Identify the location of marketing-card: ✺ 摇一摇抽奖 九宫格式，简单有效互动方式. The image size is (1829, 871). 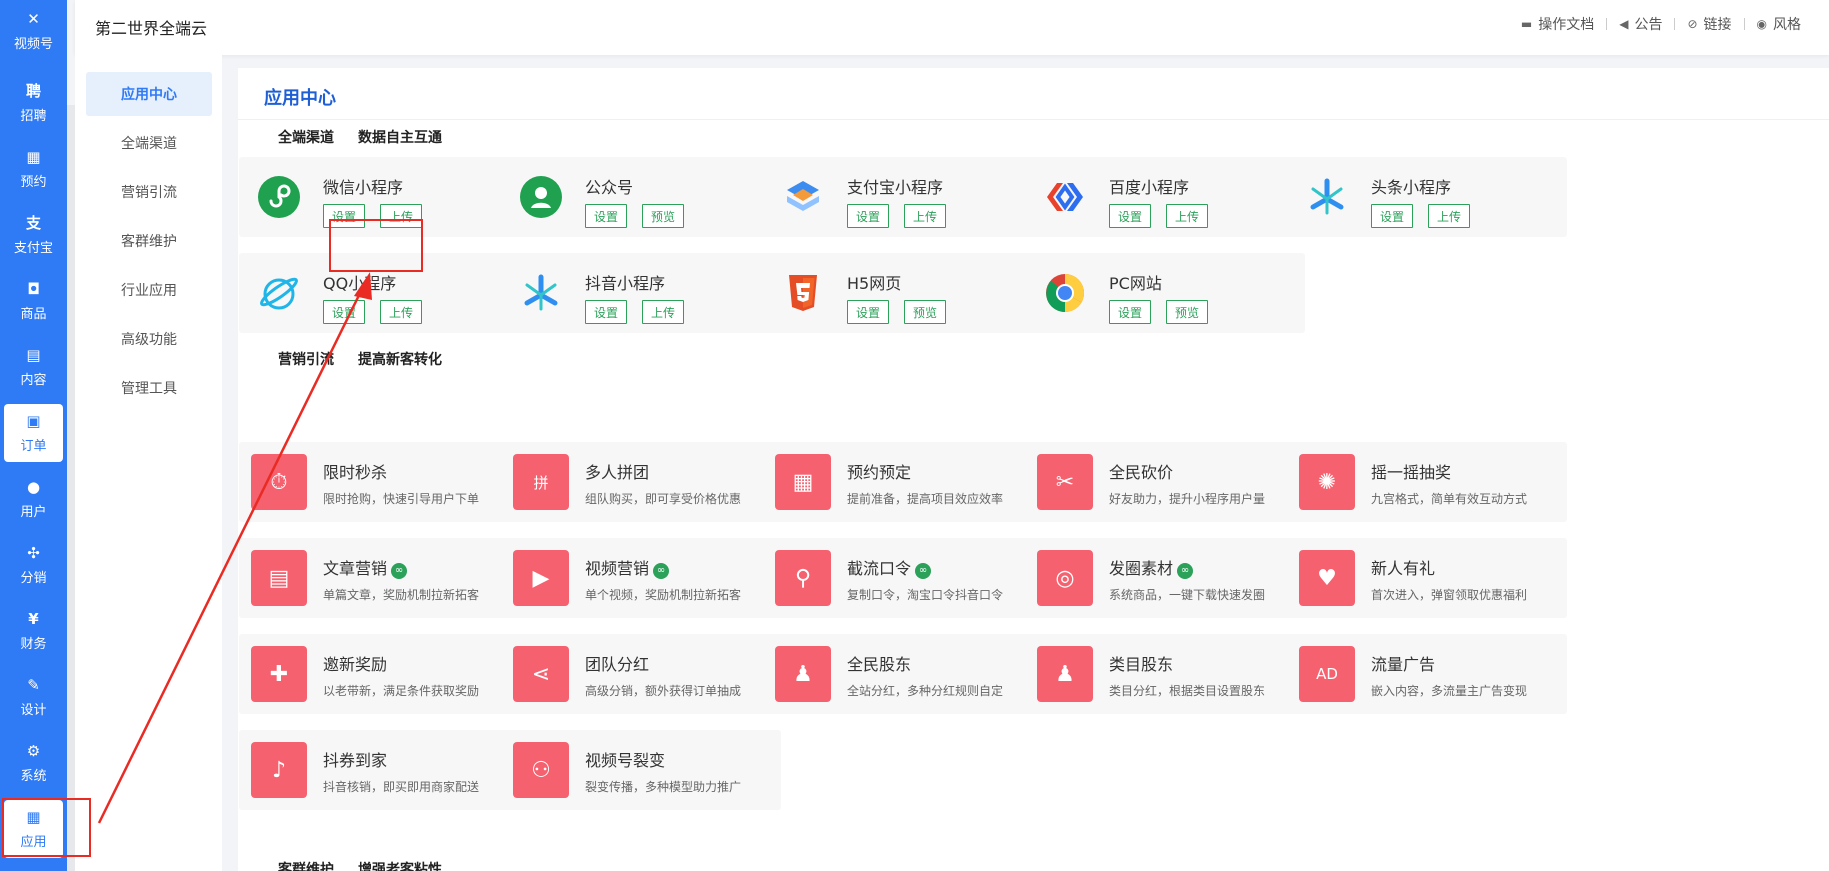
(1427, 482).